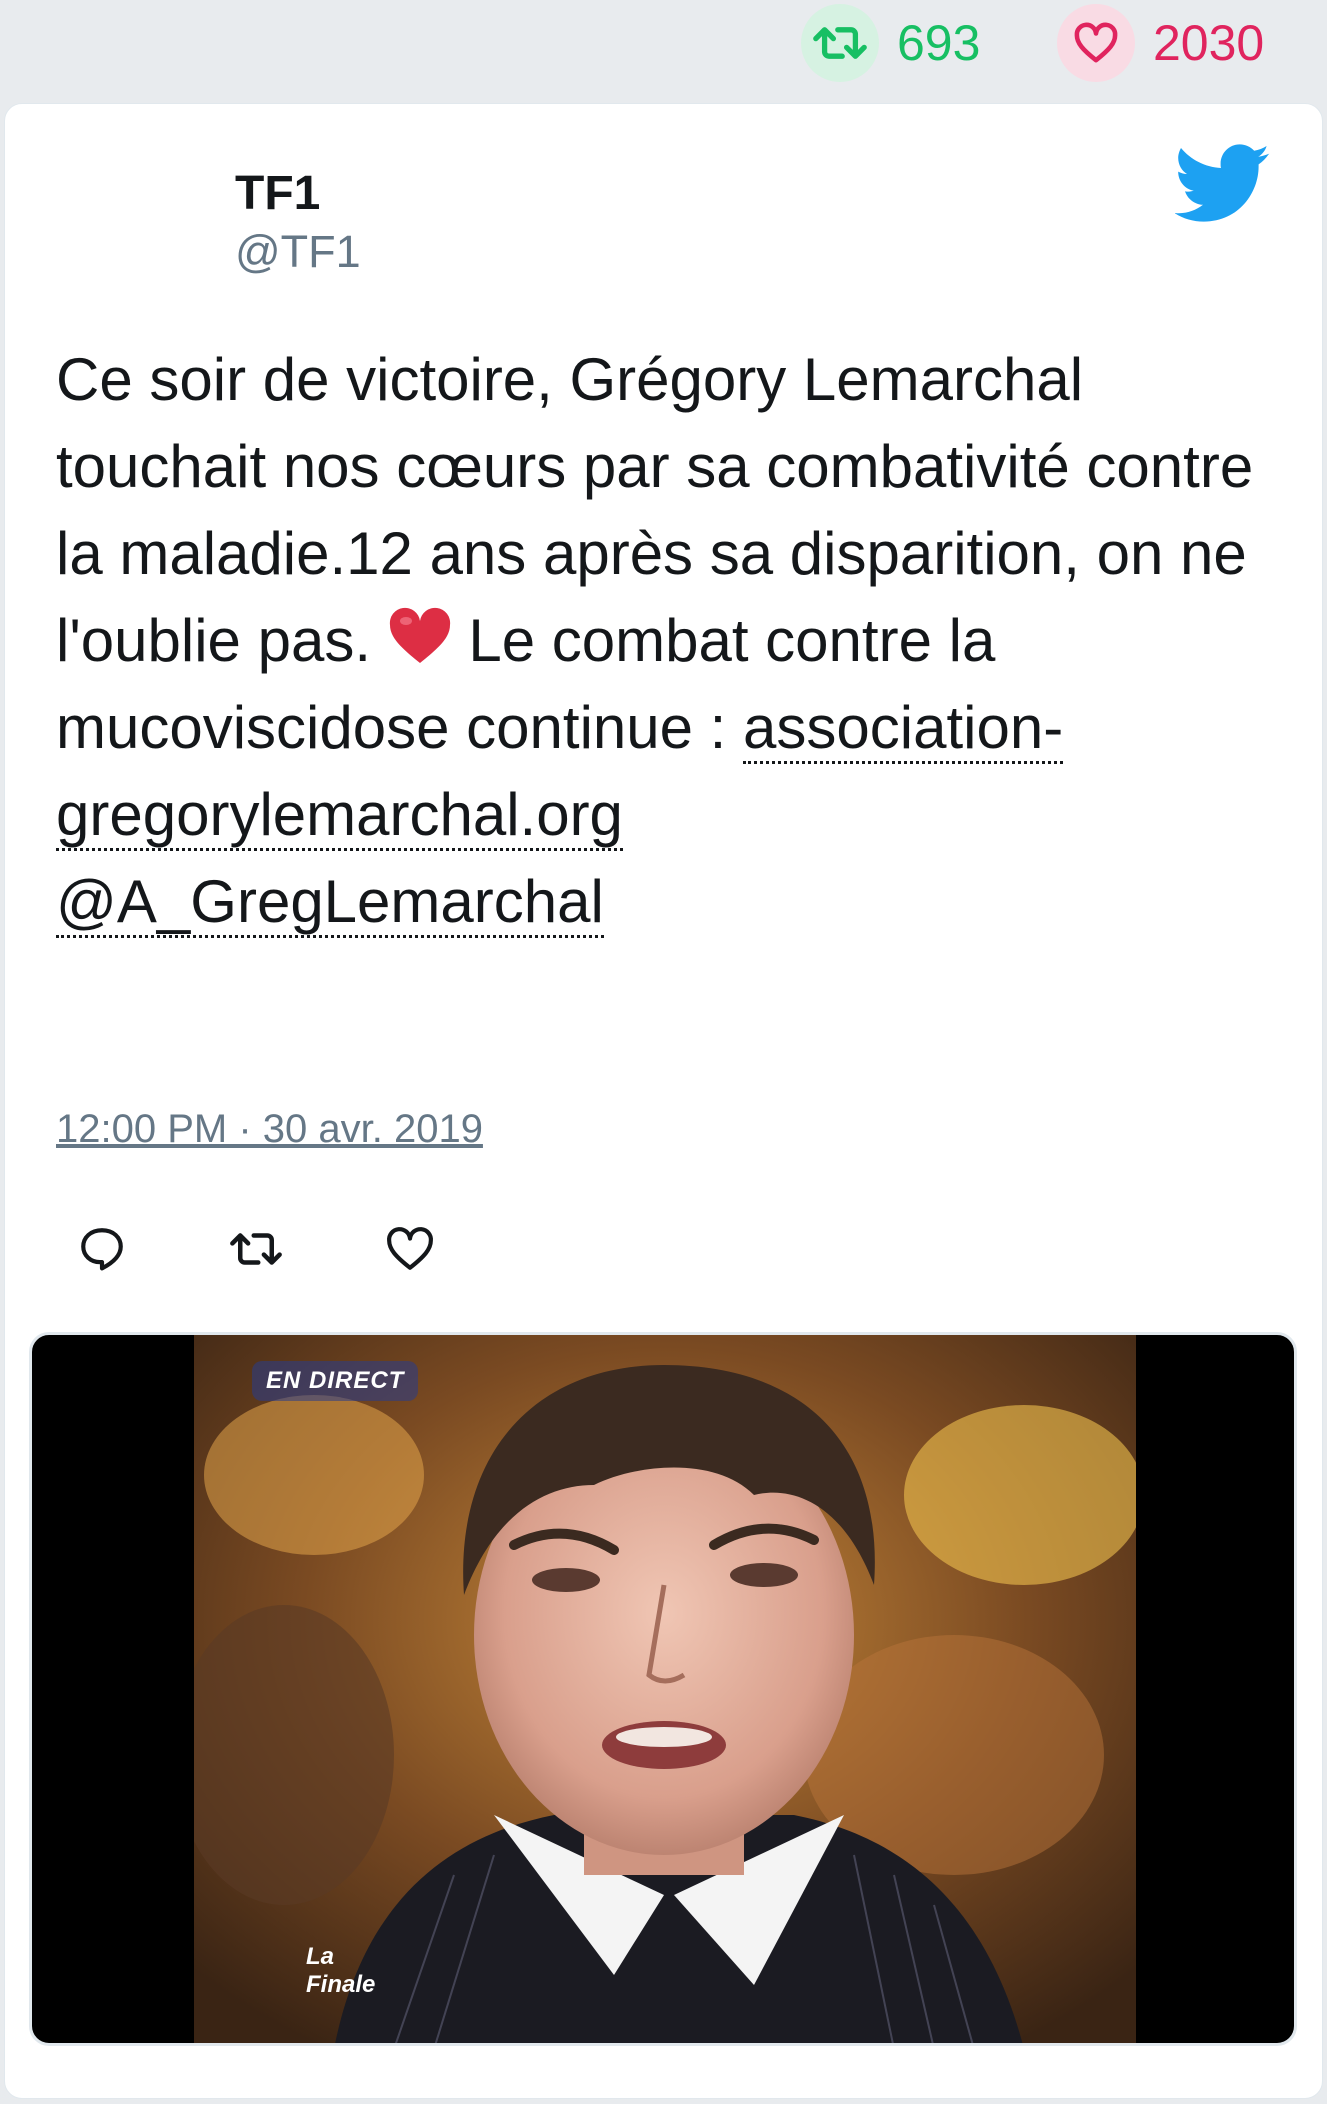 This screenshot has height=2104, width=1327. I want to click on like-count-stat: 2030, so click(1160, 43).